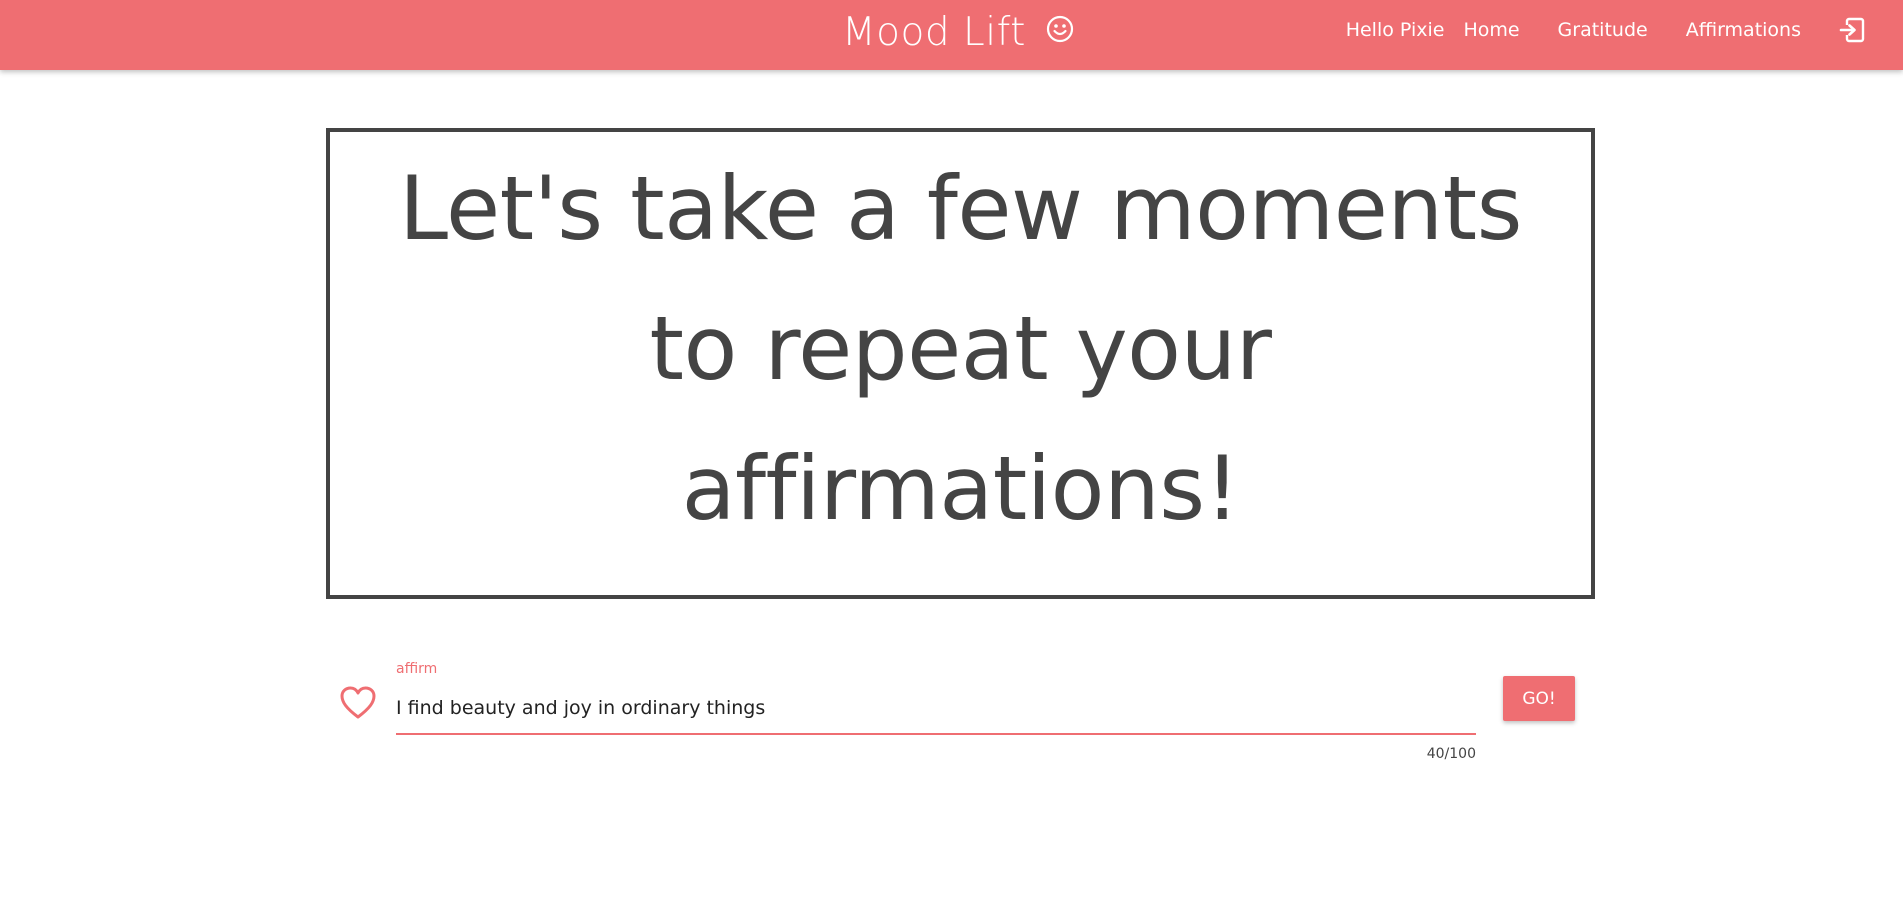 This screenshot has height=906, width=1903. Describe the element at coordinates (1451, 754) in the screenshot. I see `character-counter: 40/100` at that location.